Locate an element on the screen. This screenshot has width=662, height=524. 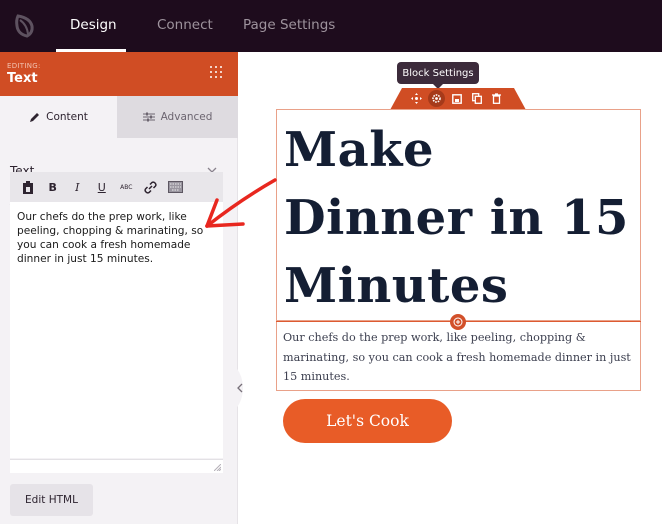
tab-design: Design is located at coordinates (93, 26).